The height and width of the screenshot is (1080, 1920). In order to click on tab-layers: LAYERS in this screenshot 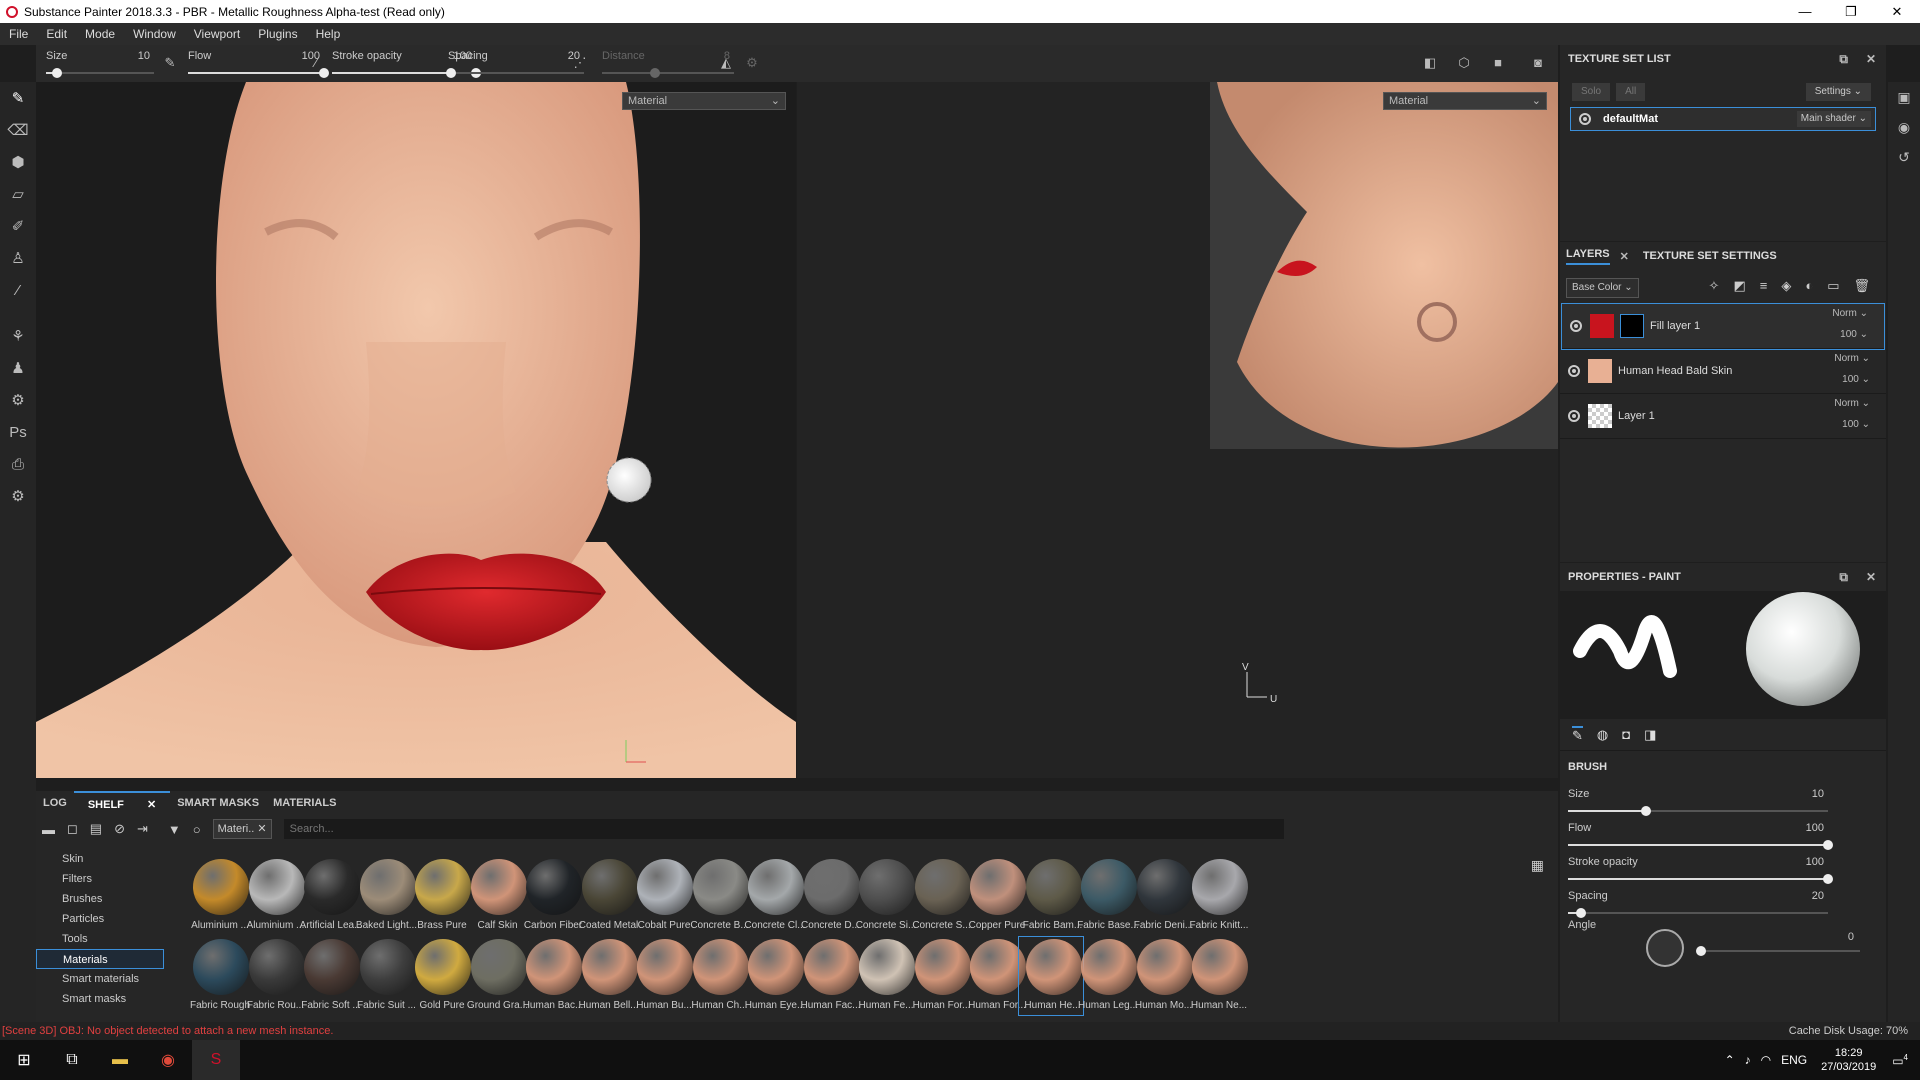, I will do `click(1588, 256)`.